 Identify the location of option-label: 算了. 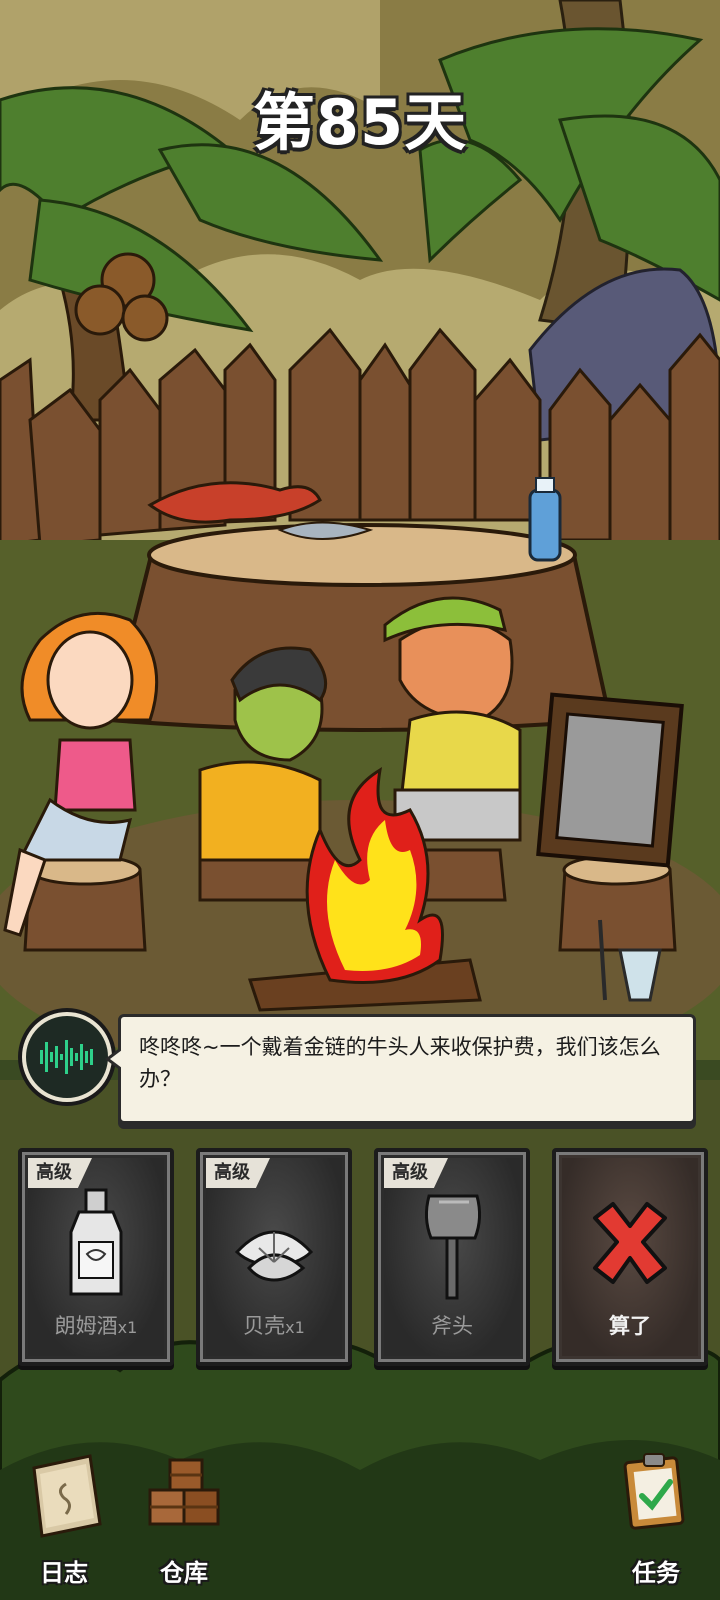
(630, 1326).